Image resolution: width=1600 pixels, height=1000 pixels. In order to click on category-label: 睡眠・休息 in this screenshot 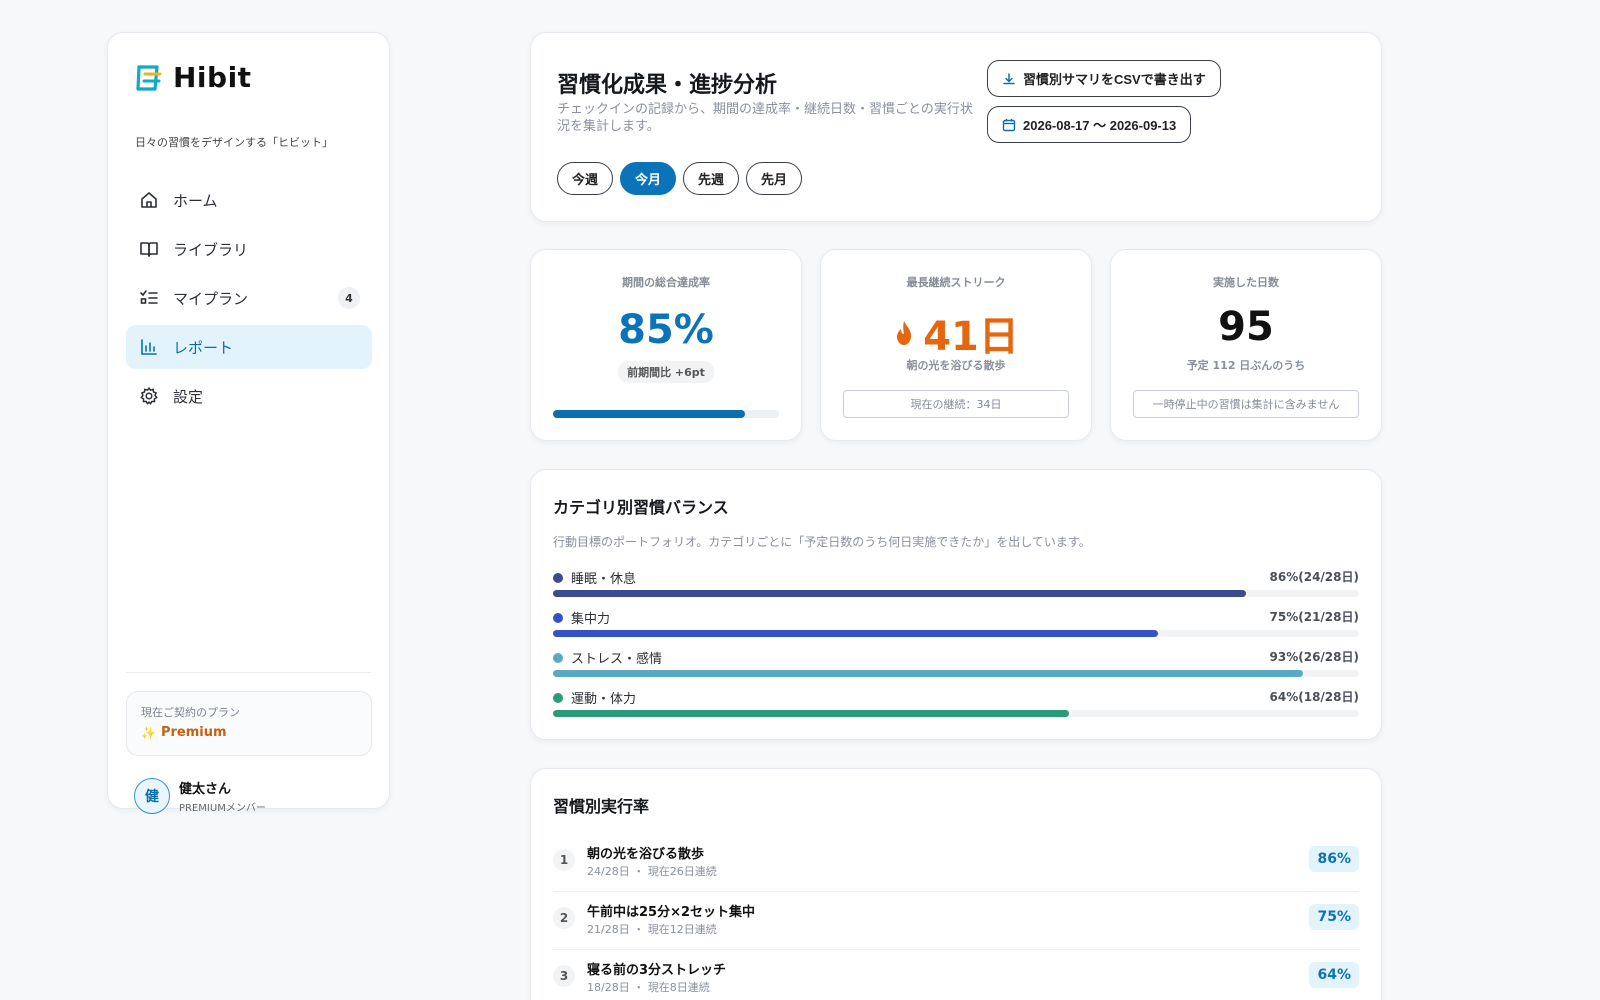, I will do `click(594, 577)`.